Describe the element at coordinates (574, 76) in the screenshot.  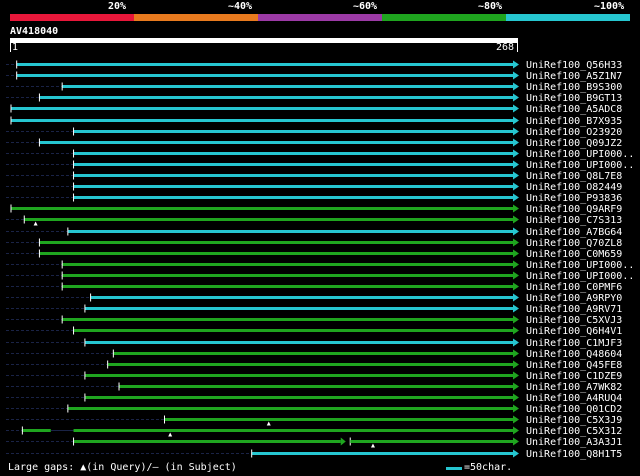
I see `hit-label: UniRef100_A5Z1N7` at that location.